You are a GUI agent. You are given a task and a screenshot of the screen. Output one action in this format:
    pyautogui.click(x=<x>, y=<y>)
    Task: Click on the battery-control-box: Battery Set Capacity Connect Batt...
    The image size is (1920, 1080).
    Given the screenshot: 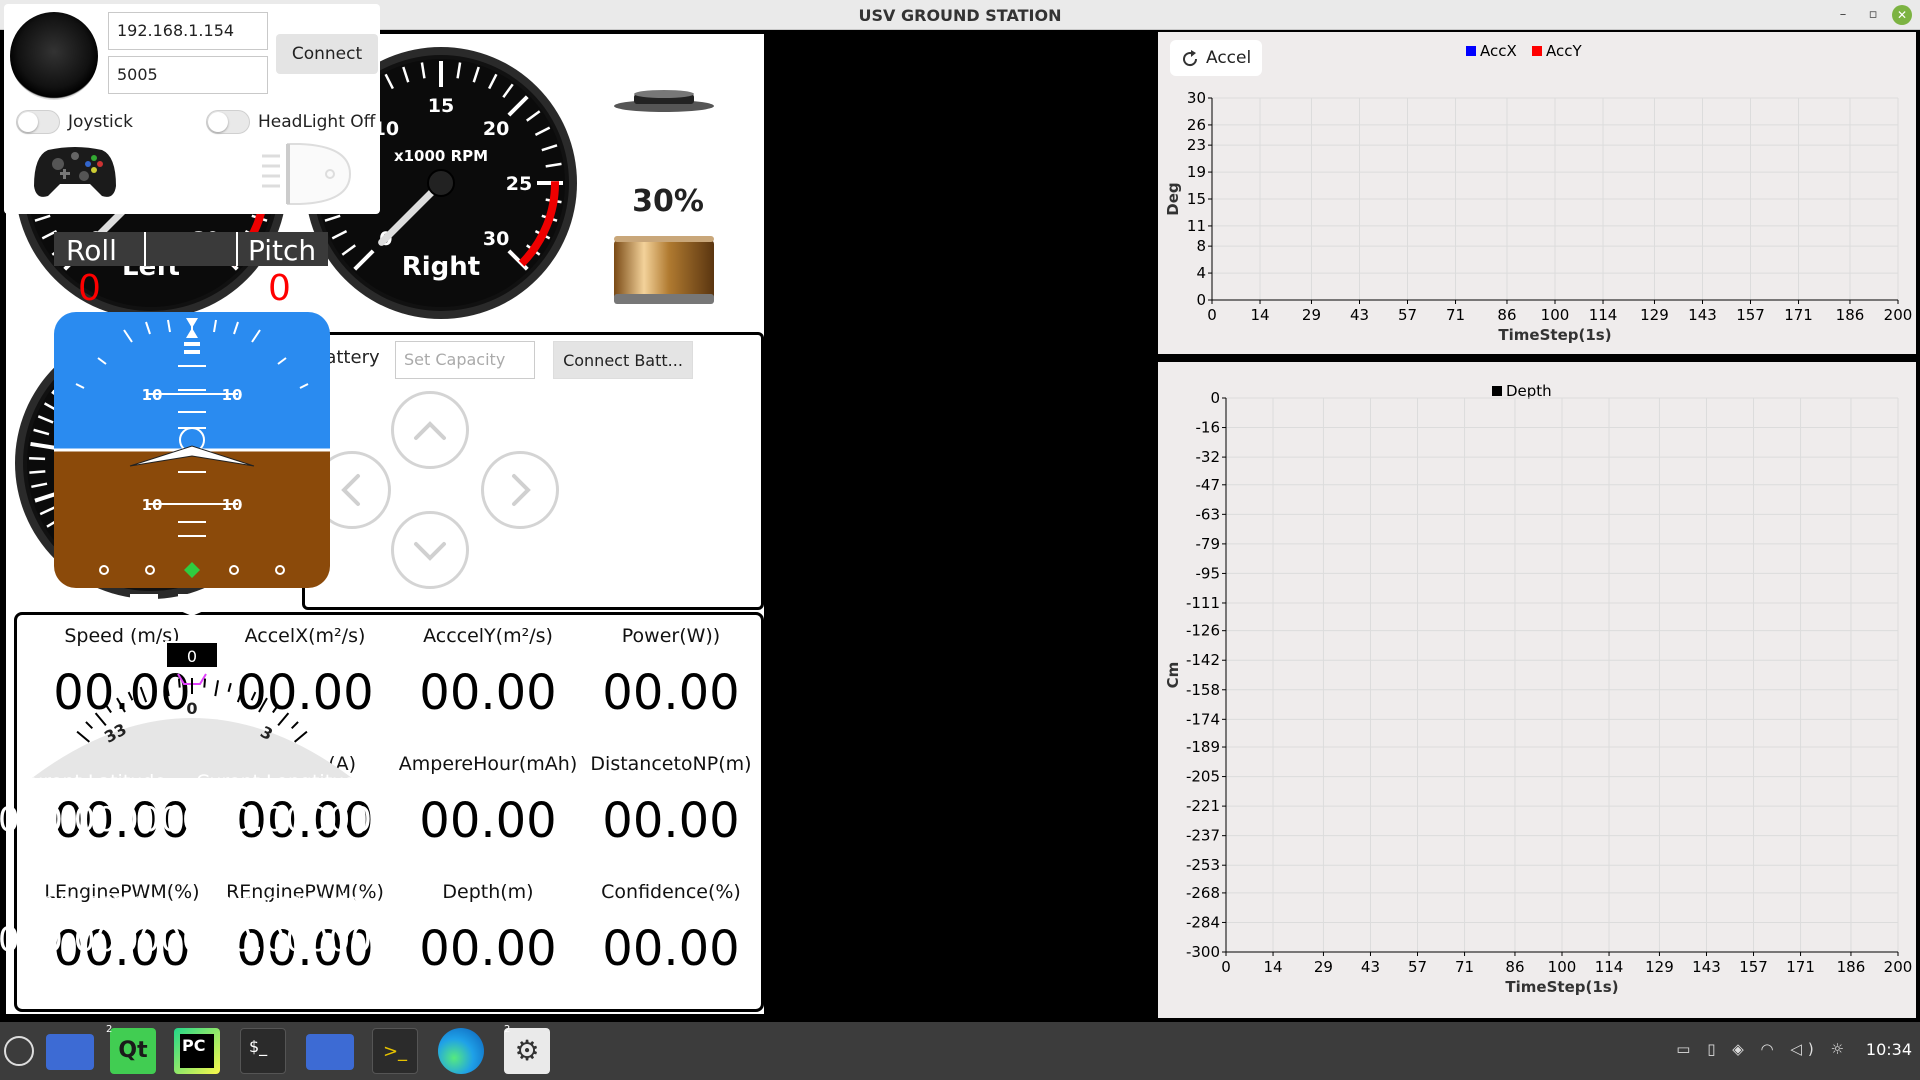 What is the action you would take?
    pyautogui.click(x=533, y=471)
    